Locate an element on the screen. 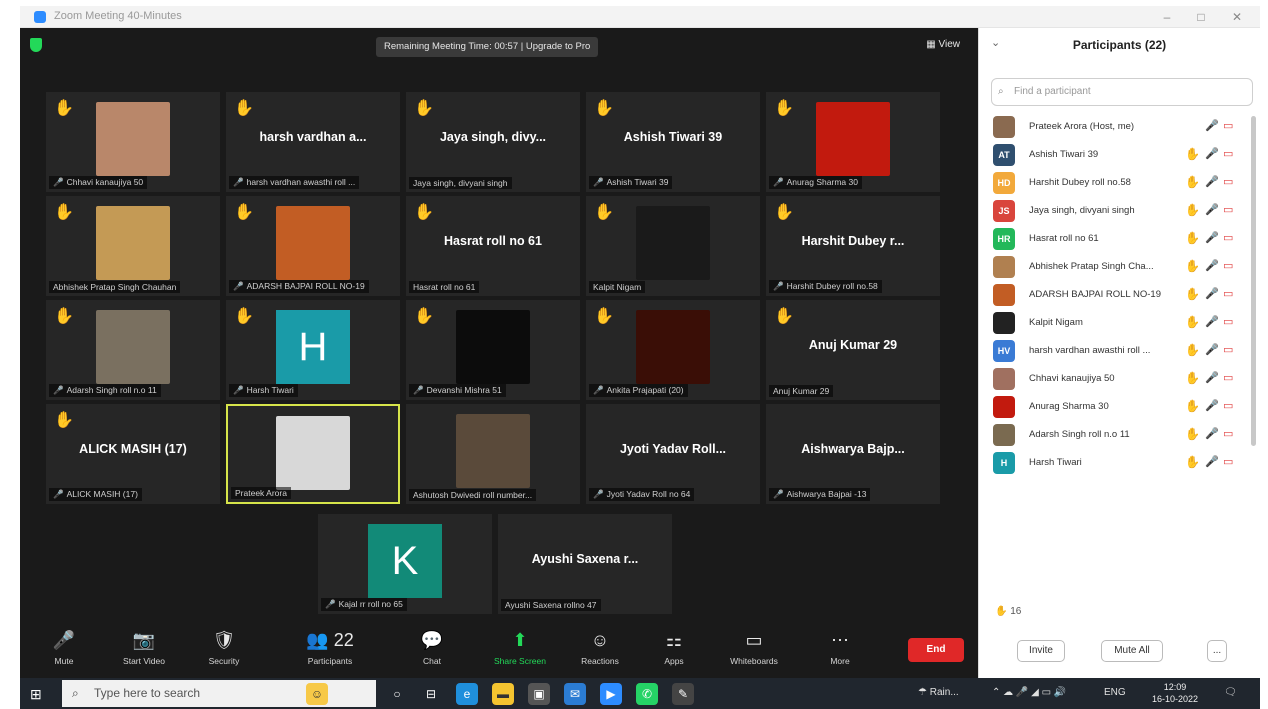 This screenshot has width=1268, height=709. app-icon: ✎ is located at coordinates (683, 694).